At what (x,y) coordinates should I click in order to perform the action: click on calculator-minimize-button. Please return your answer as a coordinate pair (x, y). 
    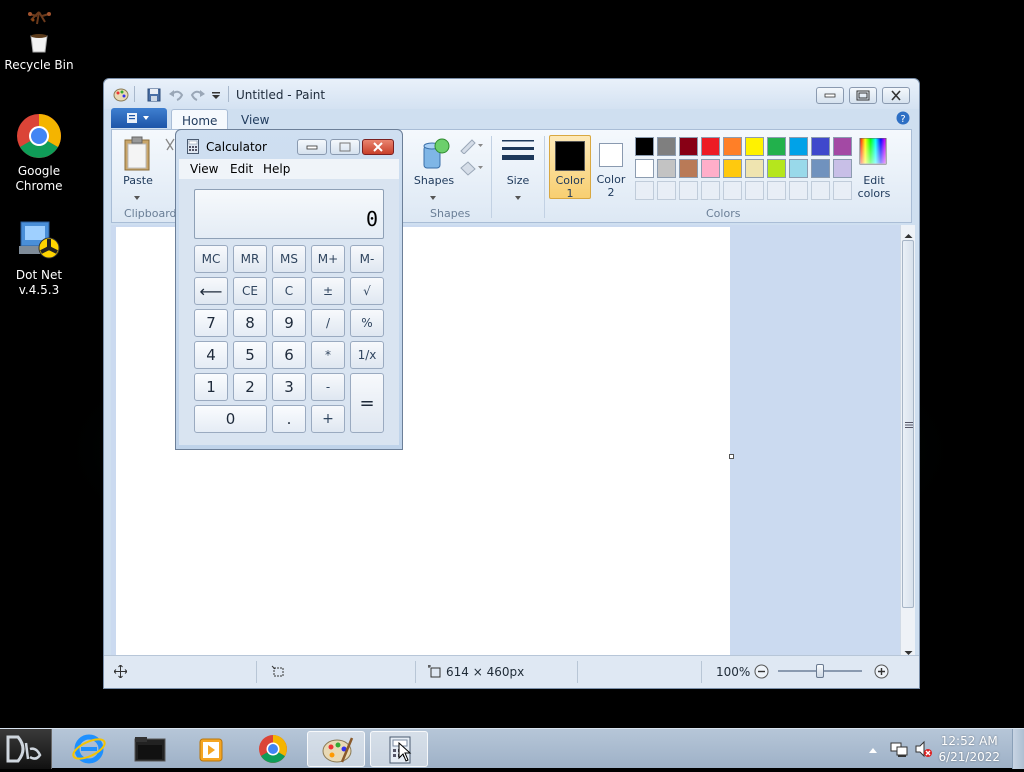
    Looking at the image, I should click on (312, 147).